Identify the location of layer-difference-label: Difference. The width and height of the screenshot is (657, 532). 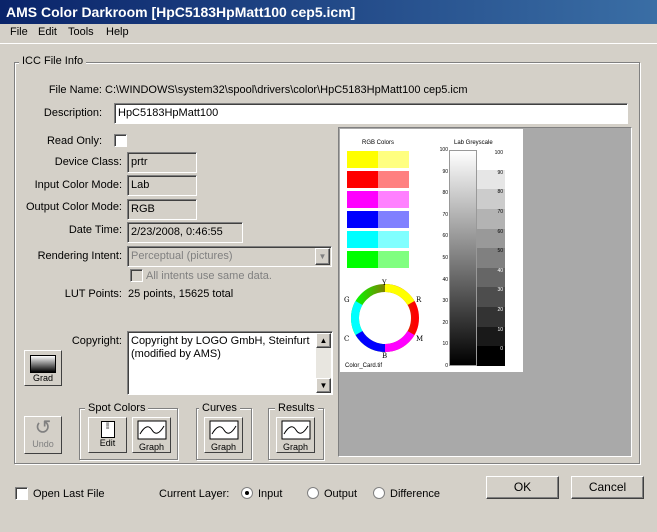
(415, 494).